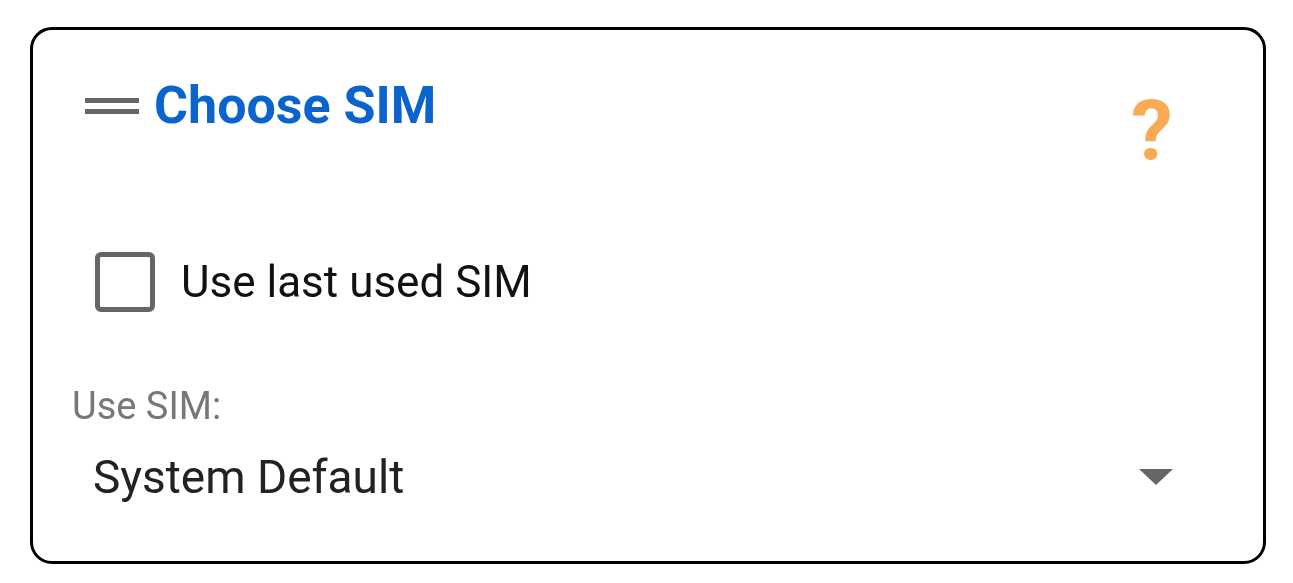  I want to click on card-title: Choose SIM, so click(295, 106).